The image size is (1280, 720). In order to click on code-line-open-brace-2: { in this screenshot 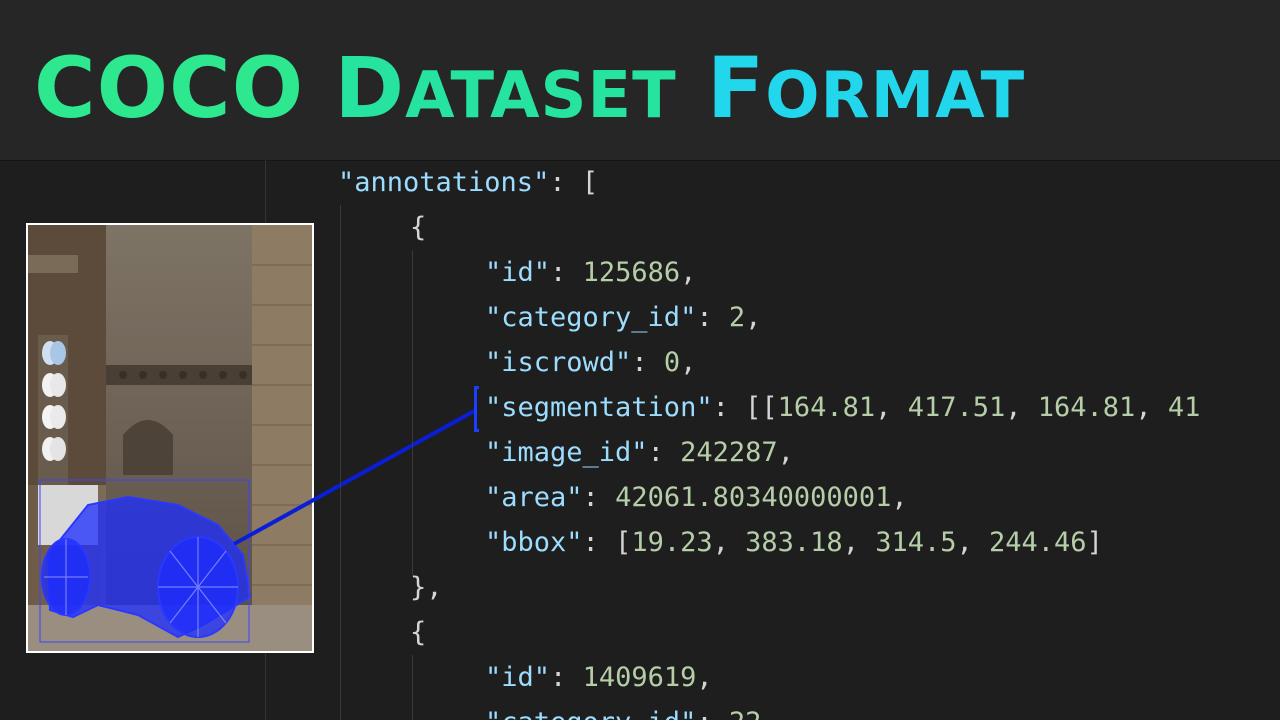, I will do `click(418, 632)`.